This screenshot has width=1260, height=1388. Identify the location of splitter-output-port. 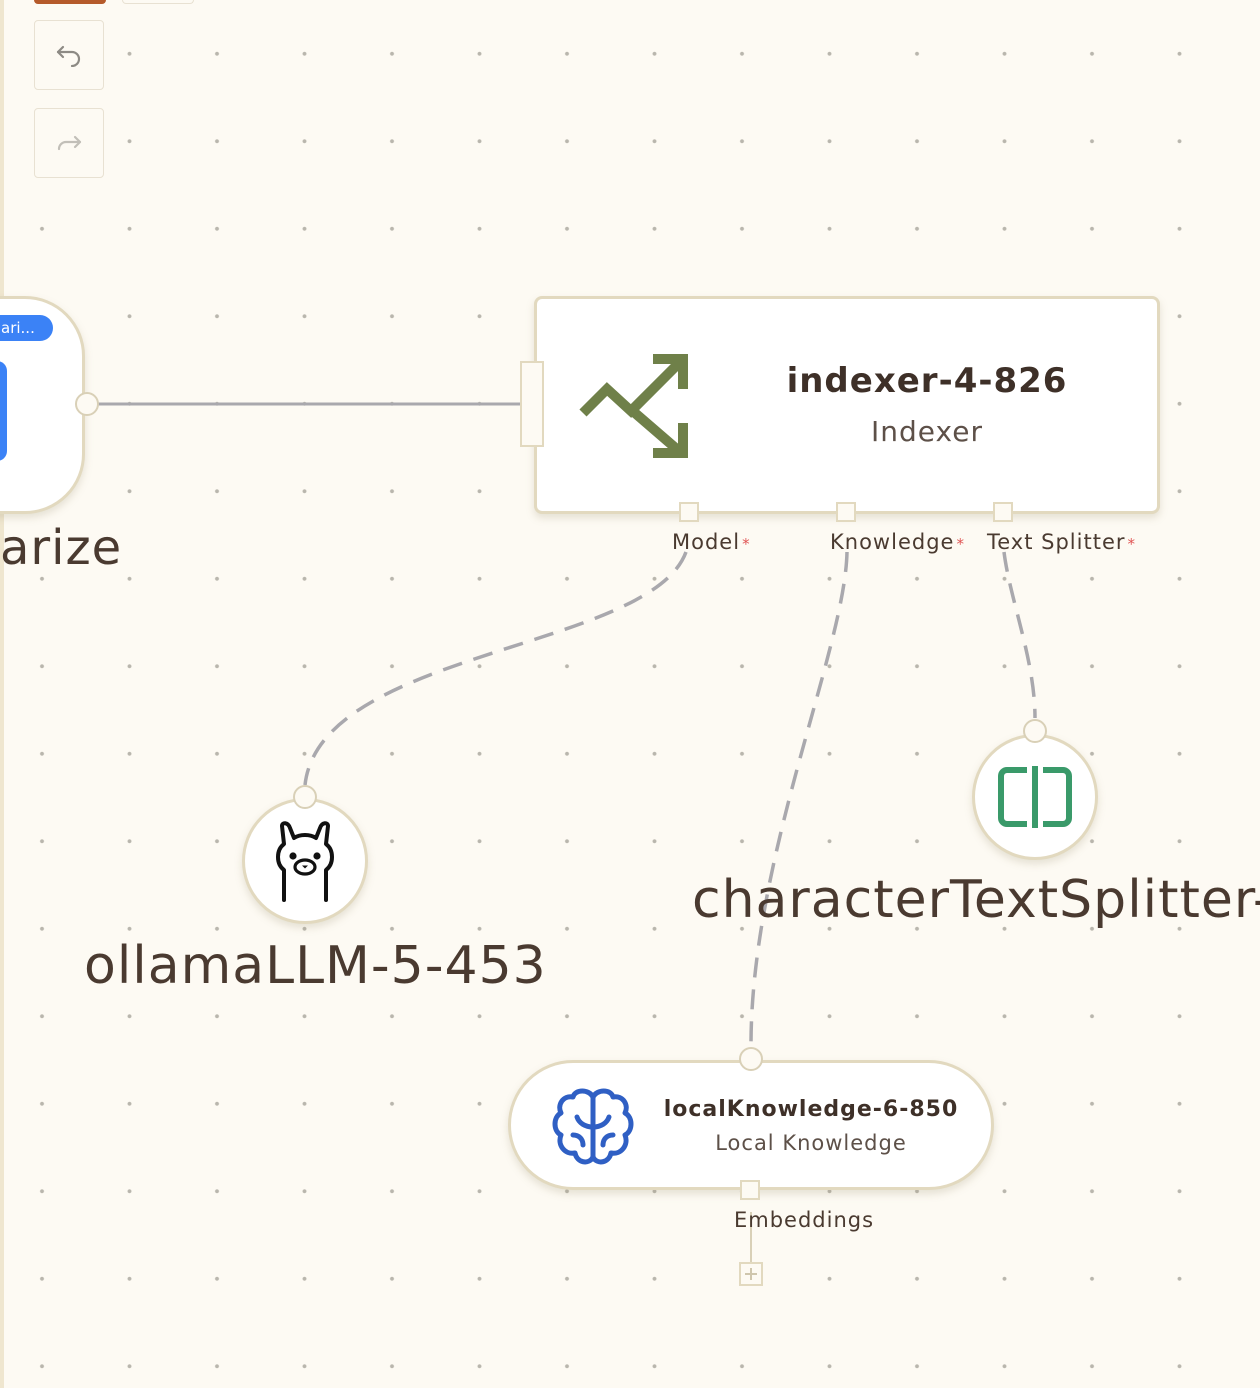
(1035, 731).